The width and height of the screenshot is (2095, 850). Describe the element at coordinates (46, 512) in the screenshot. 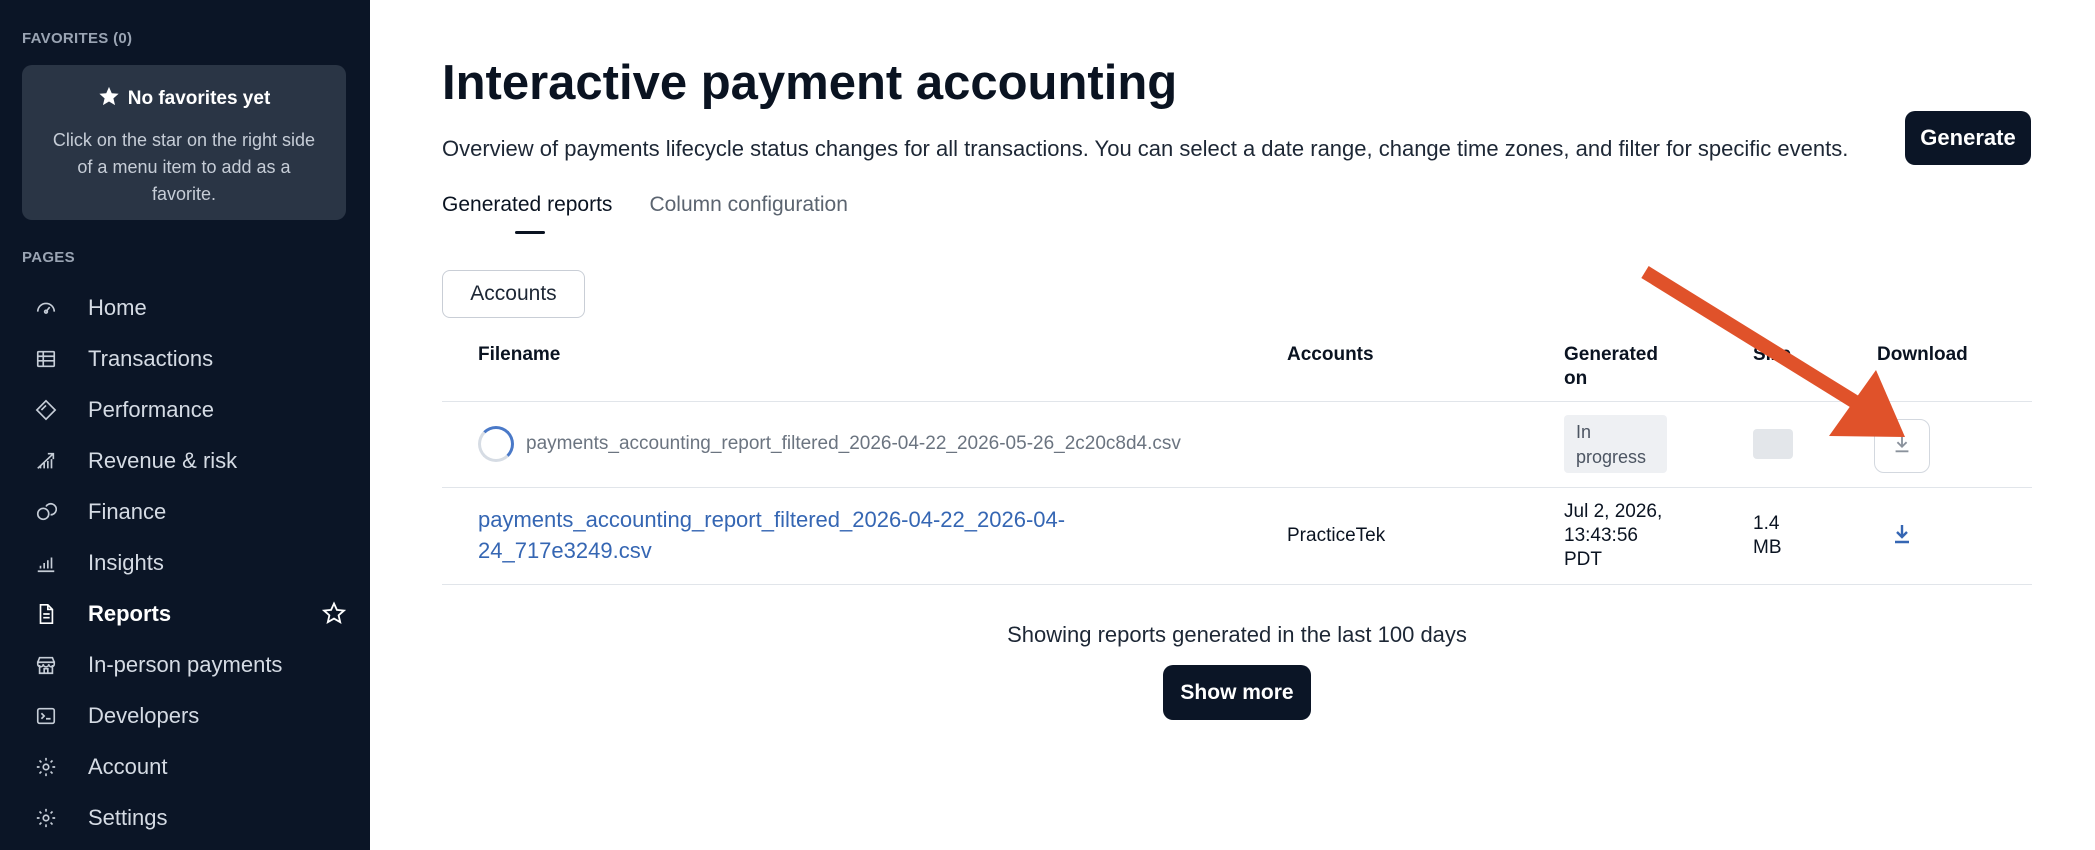

I see `coins-icon` at that location.